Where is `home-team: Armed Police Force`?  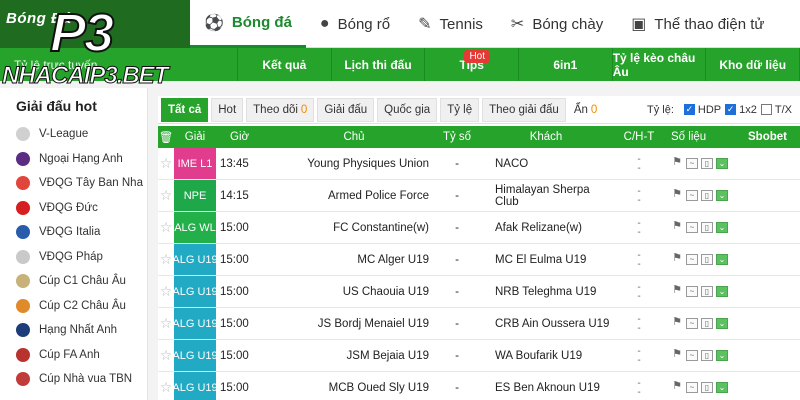
home-team: Armed Police Force is located at coordinates (354, 196).